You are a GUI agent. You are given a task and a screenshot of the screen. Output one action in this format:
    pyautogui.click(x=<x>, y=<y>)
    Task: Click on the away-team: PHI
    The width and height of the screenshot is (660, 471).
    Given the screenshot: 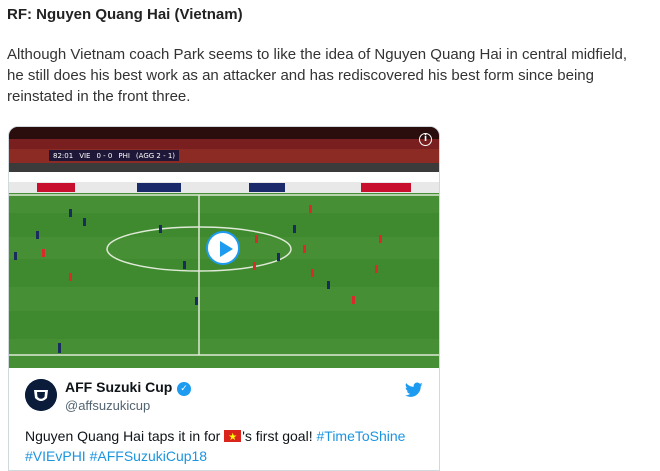 What is the action you would take?
    pyautogui.click(x=124, y=155)
    